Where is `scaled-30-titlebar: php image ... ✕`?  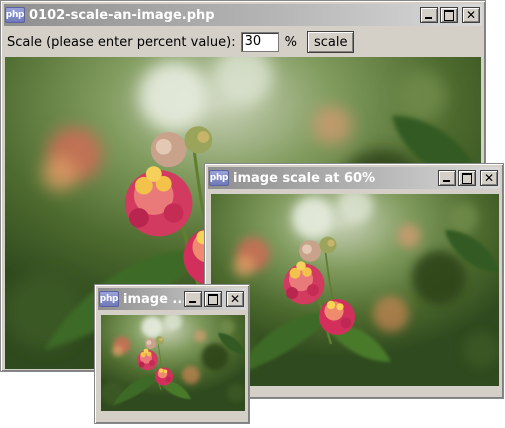
scaled-30-titlebar: php image ... ✕ is located at coordinates (172, 299).